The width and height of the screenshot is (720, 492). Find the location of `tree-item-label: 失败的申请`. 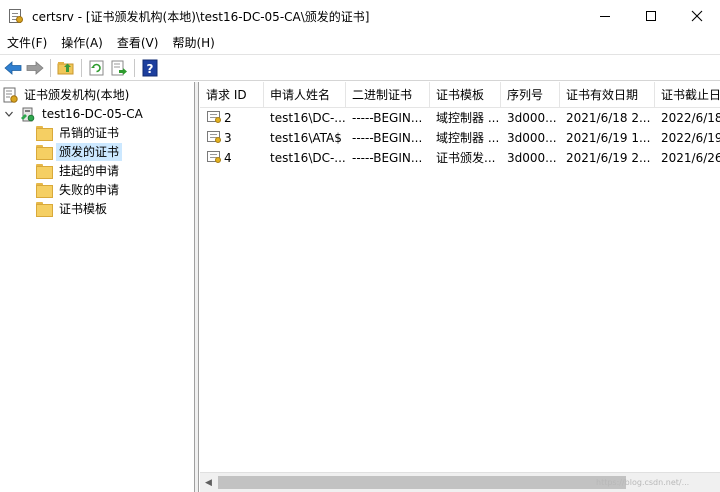

tree-item-label: 失败的申请 is located at coordinates (89, 189).